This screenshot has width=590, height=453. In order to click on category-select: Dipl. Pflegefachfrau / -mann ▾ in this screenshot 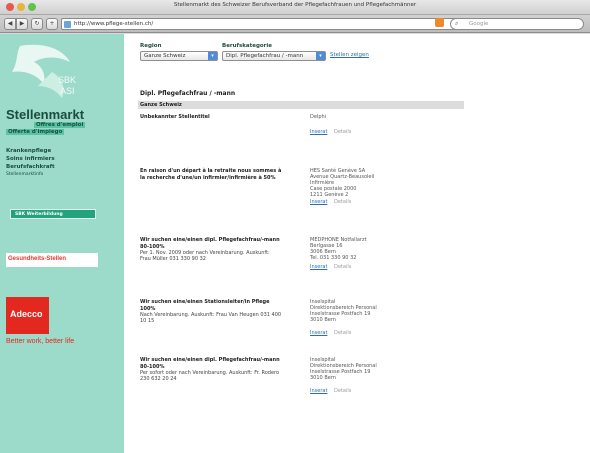, I will do `click(274, 56)`.